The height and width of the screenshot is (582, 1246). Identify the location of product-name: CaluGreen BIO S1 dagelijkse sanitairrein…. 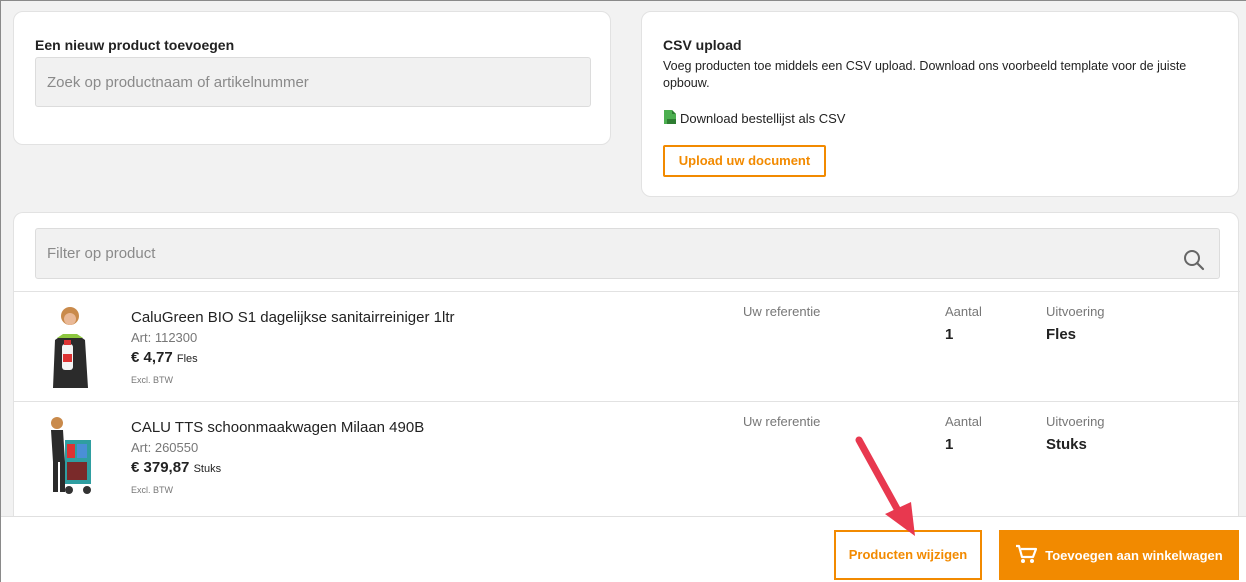
(293, 317).